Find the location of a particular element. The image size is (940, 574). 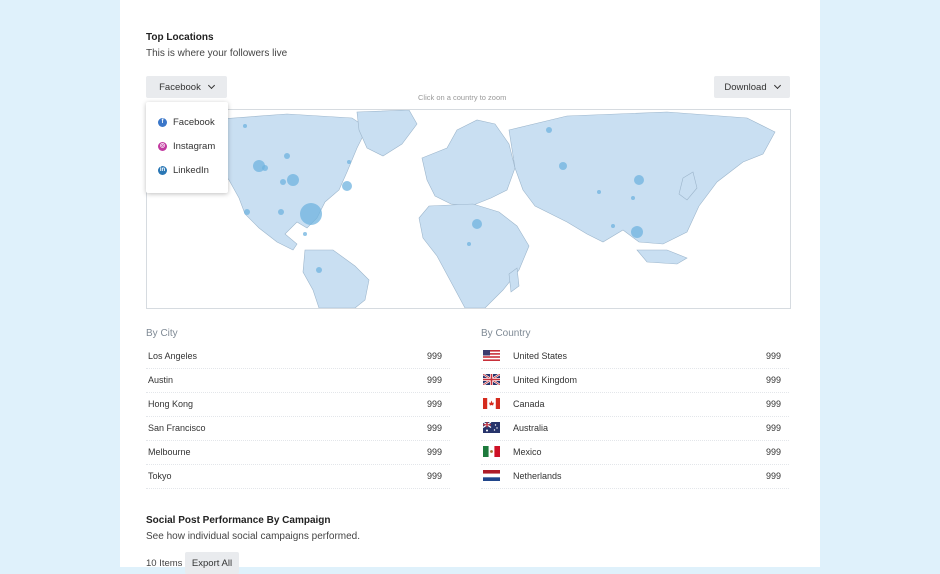

city-name: Hong Kong is located at coordinates (171, 404).